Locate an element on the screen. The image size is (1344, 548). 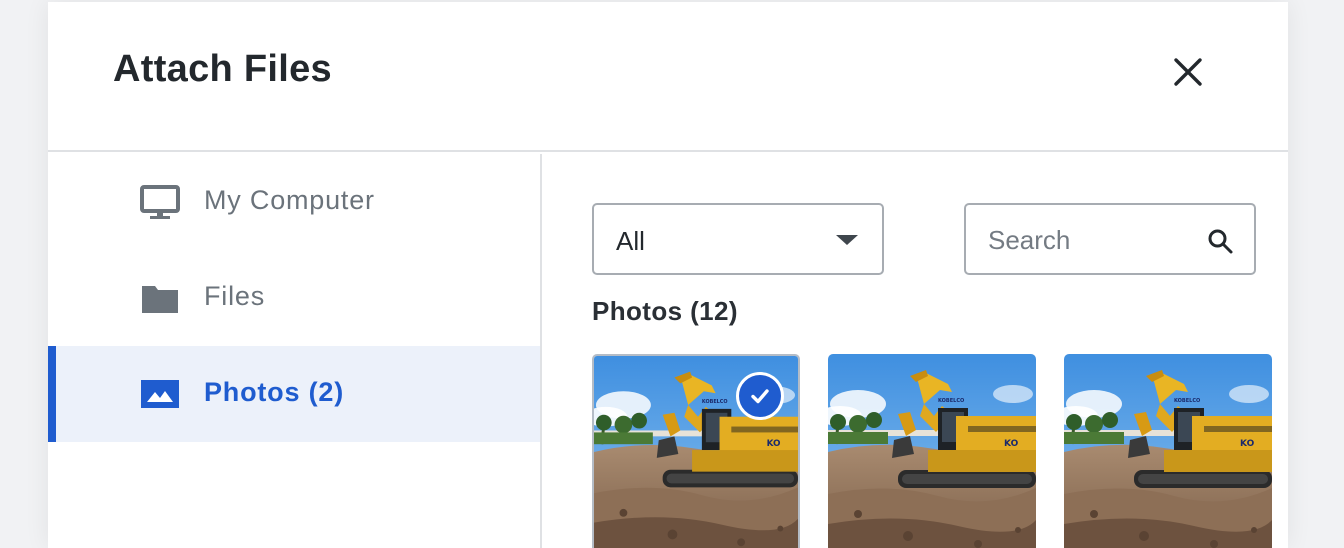
folder-icon is located at coordinates (160, 299).